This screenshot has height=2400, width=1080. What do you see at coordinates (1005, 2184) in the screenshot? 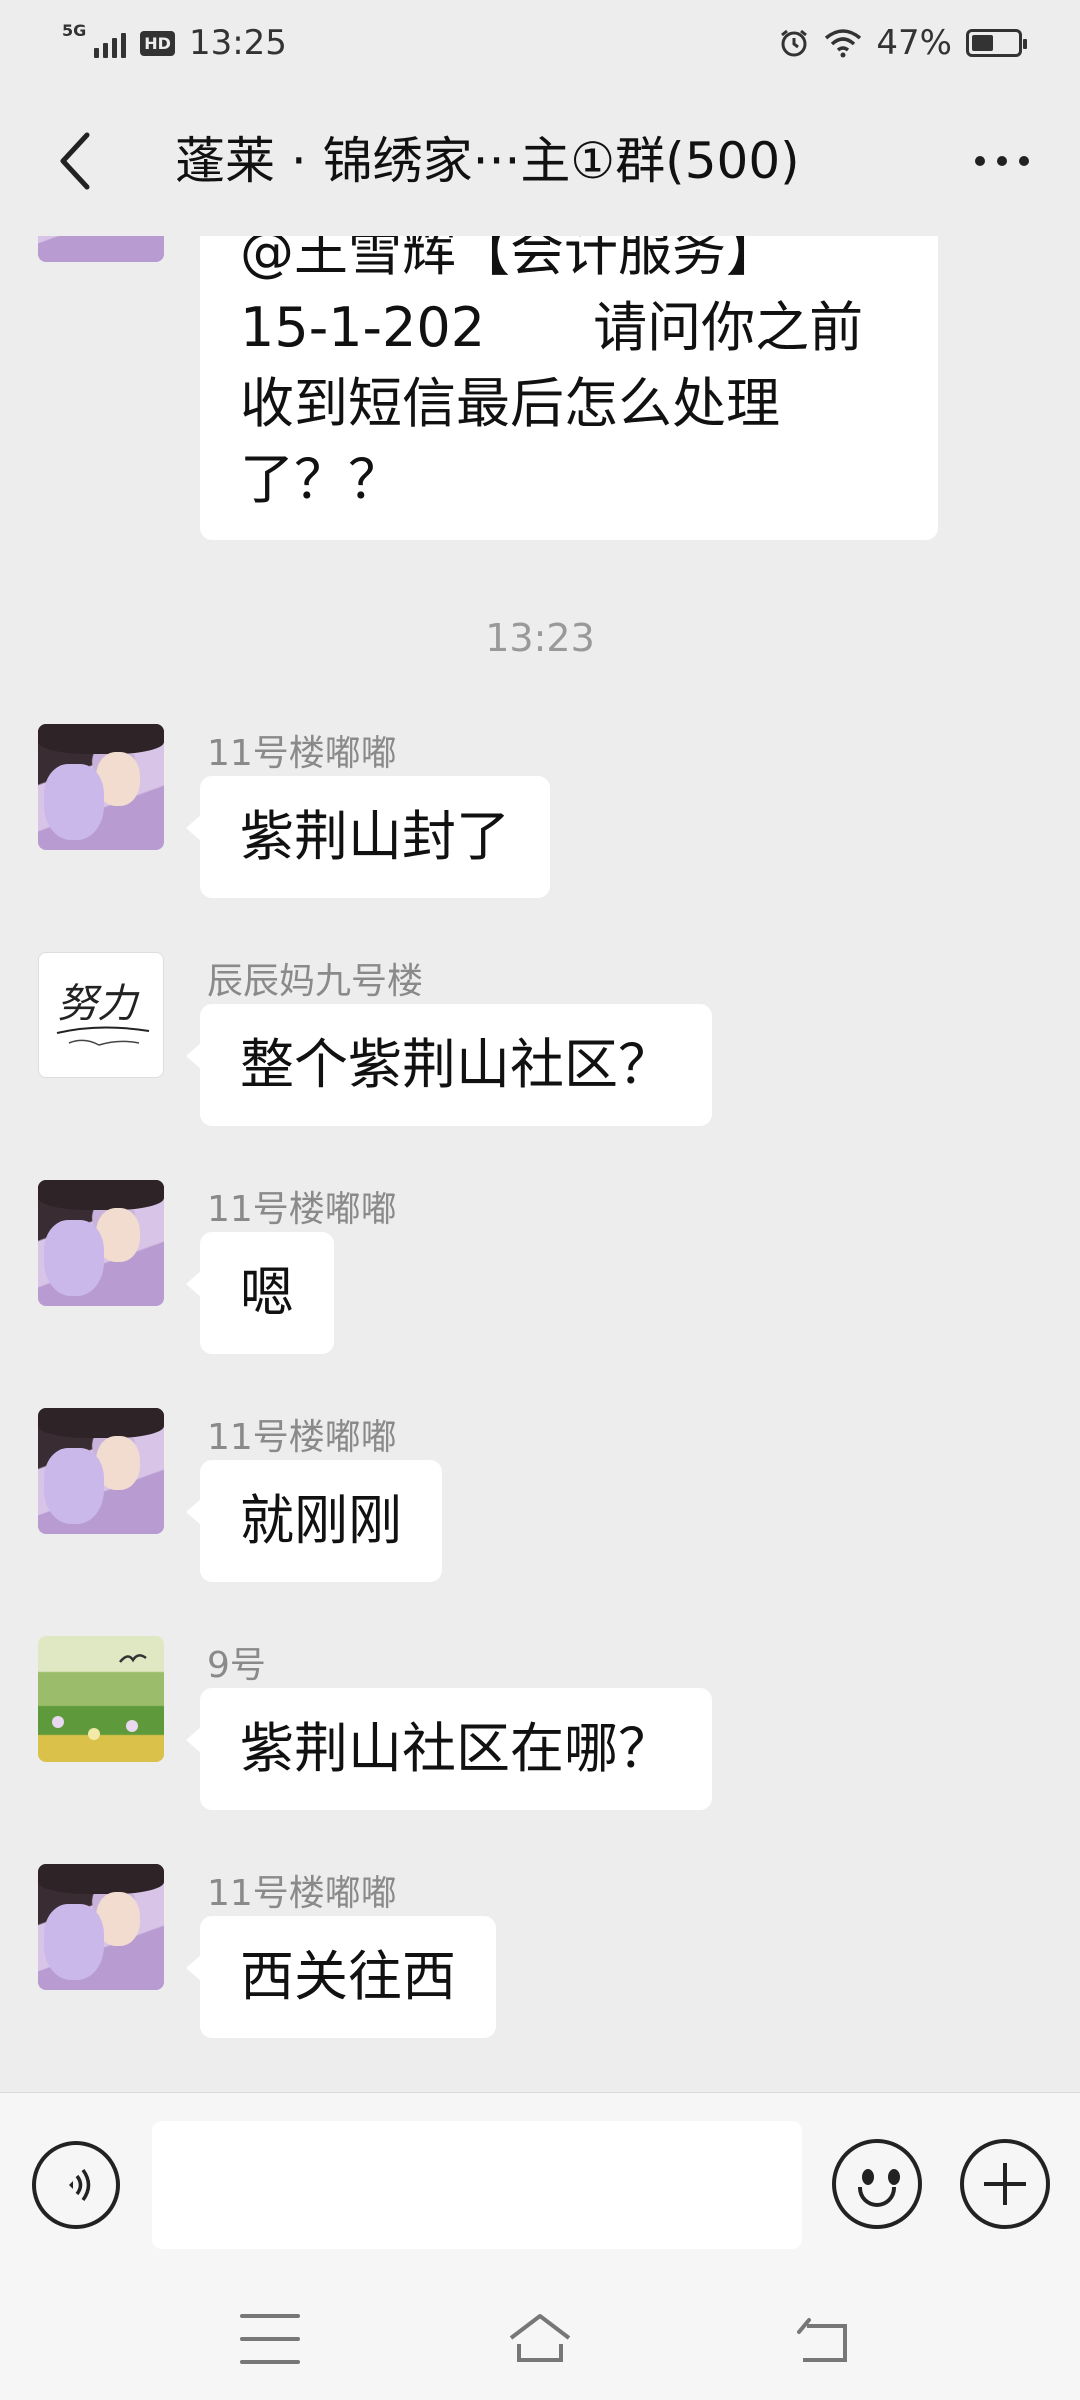
I see `plus-button` at bounding box center [1005, 2184].